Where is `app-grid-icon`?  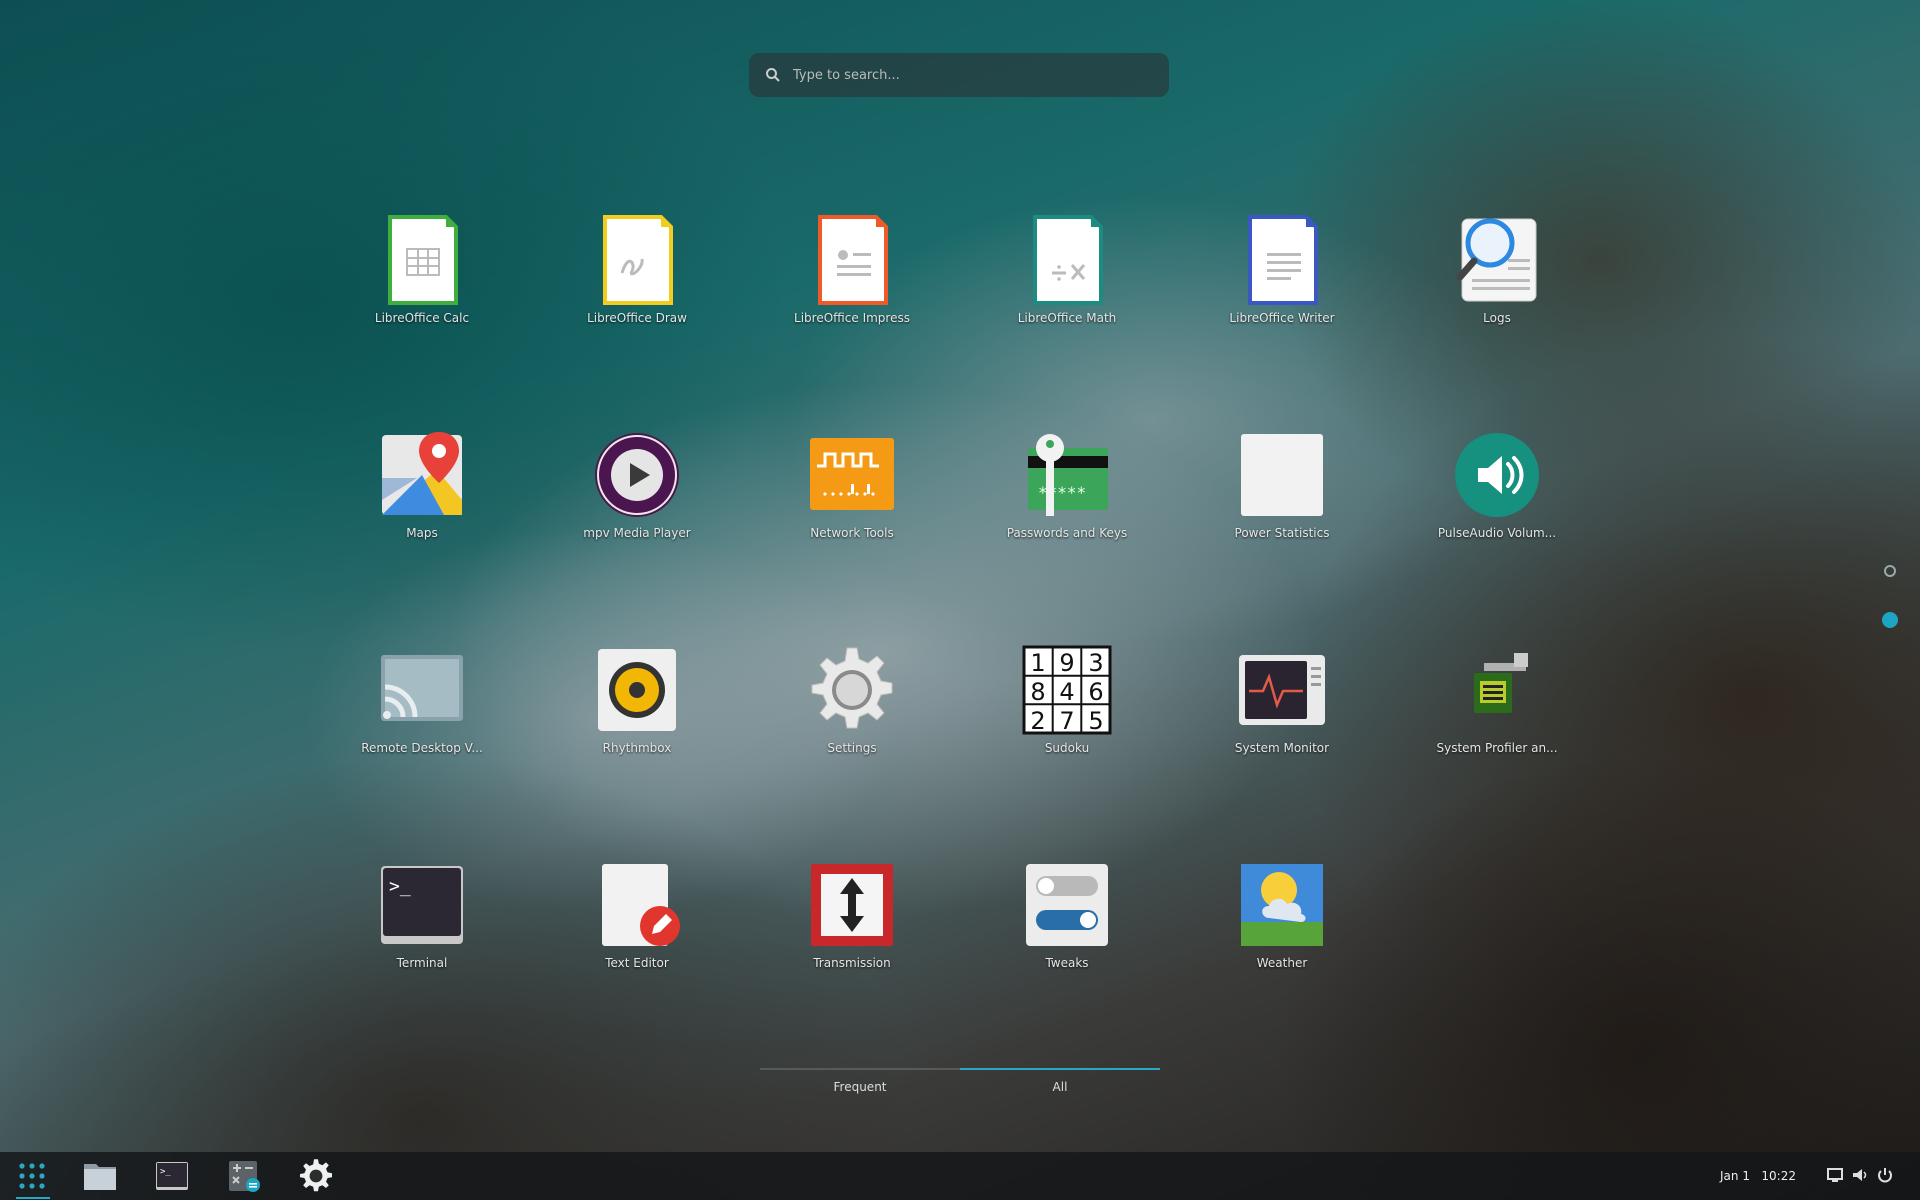 app-grid-icon is located at coordinates (32, 1176).